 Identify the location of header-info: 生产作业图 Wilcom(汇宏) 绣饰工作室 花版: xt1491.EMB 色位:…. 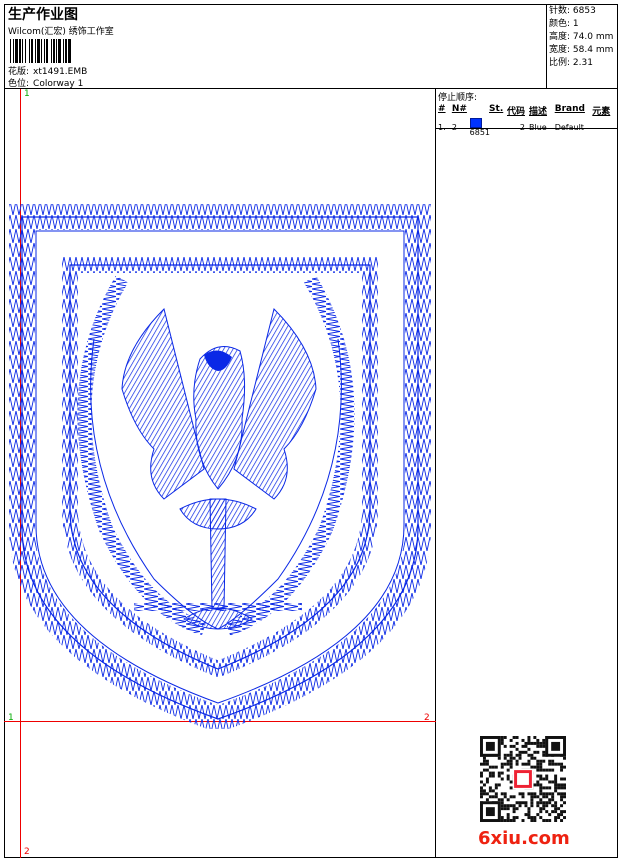
(275, 46).